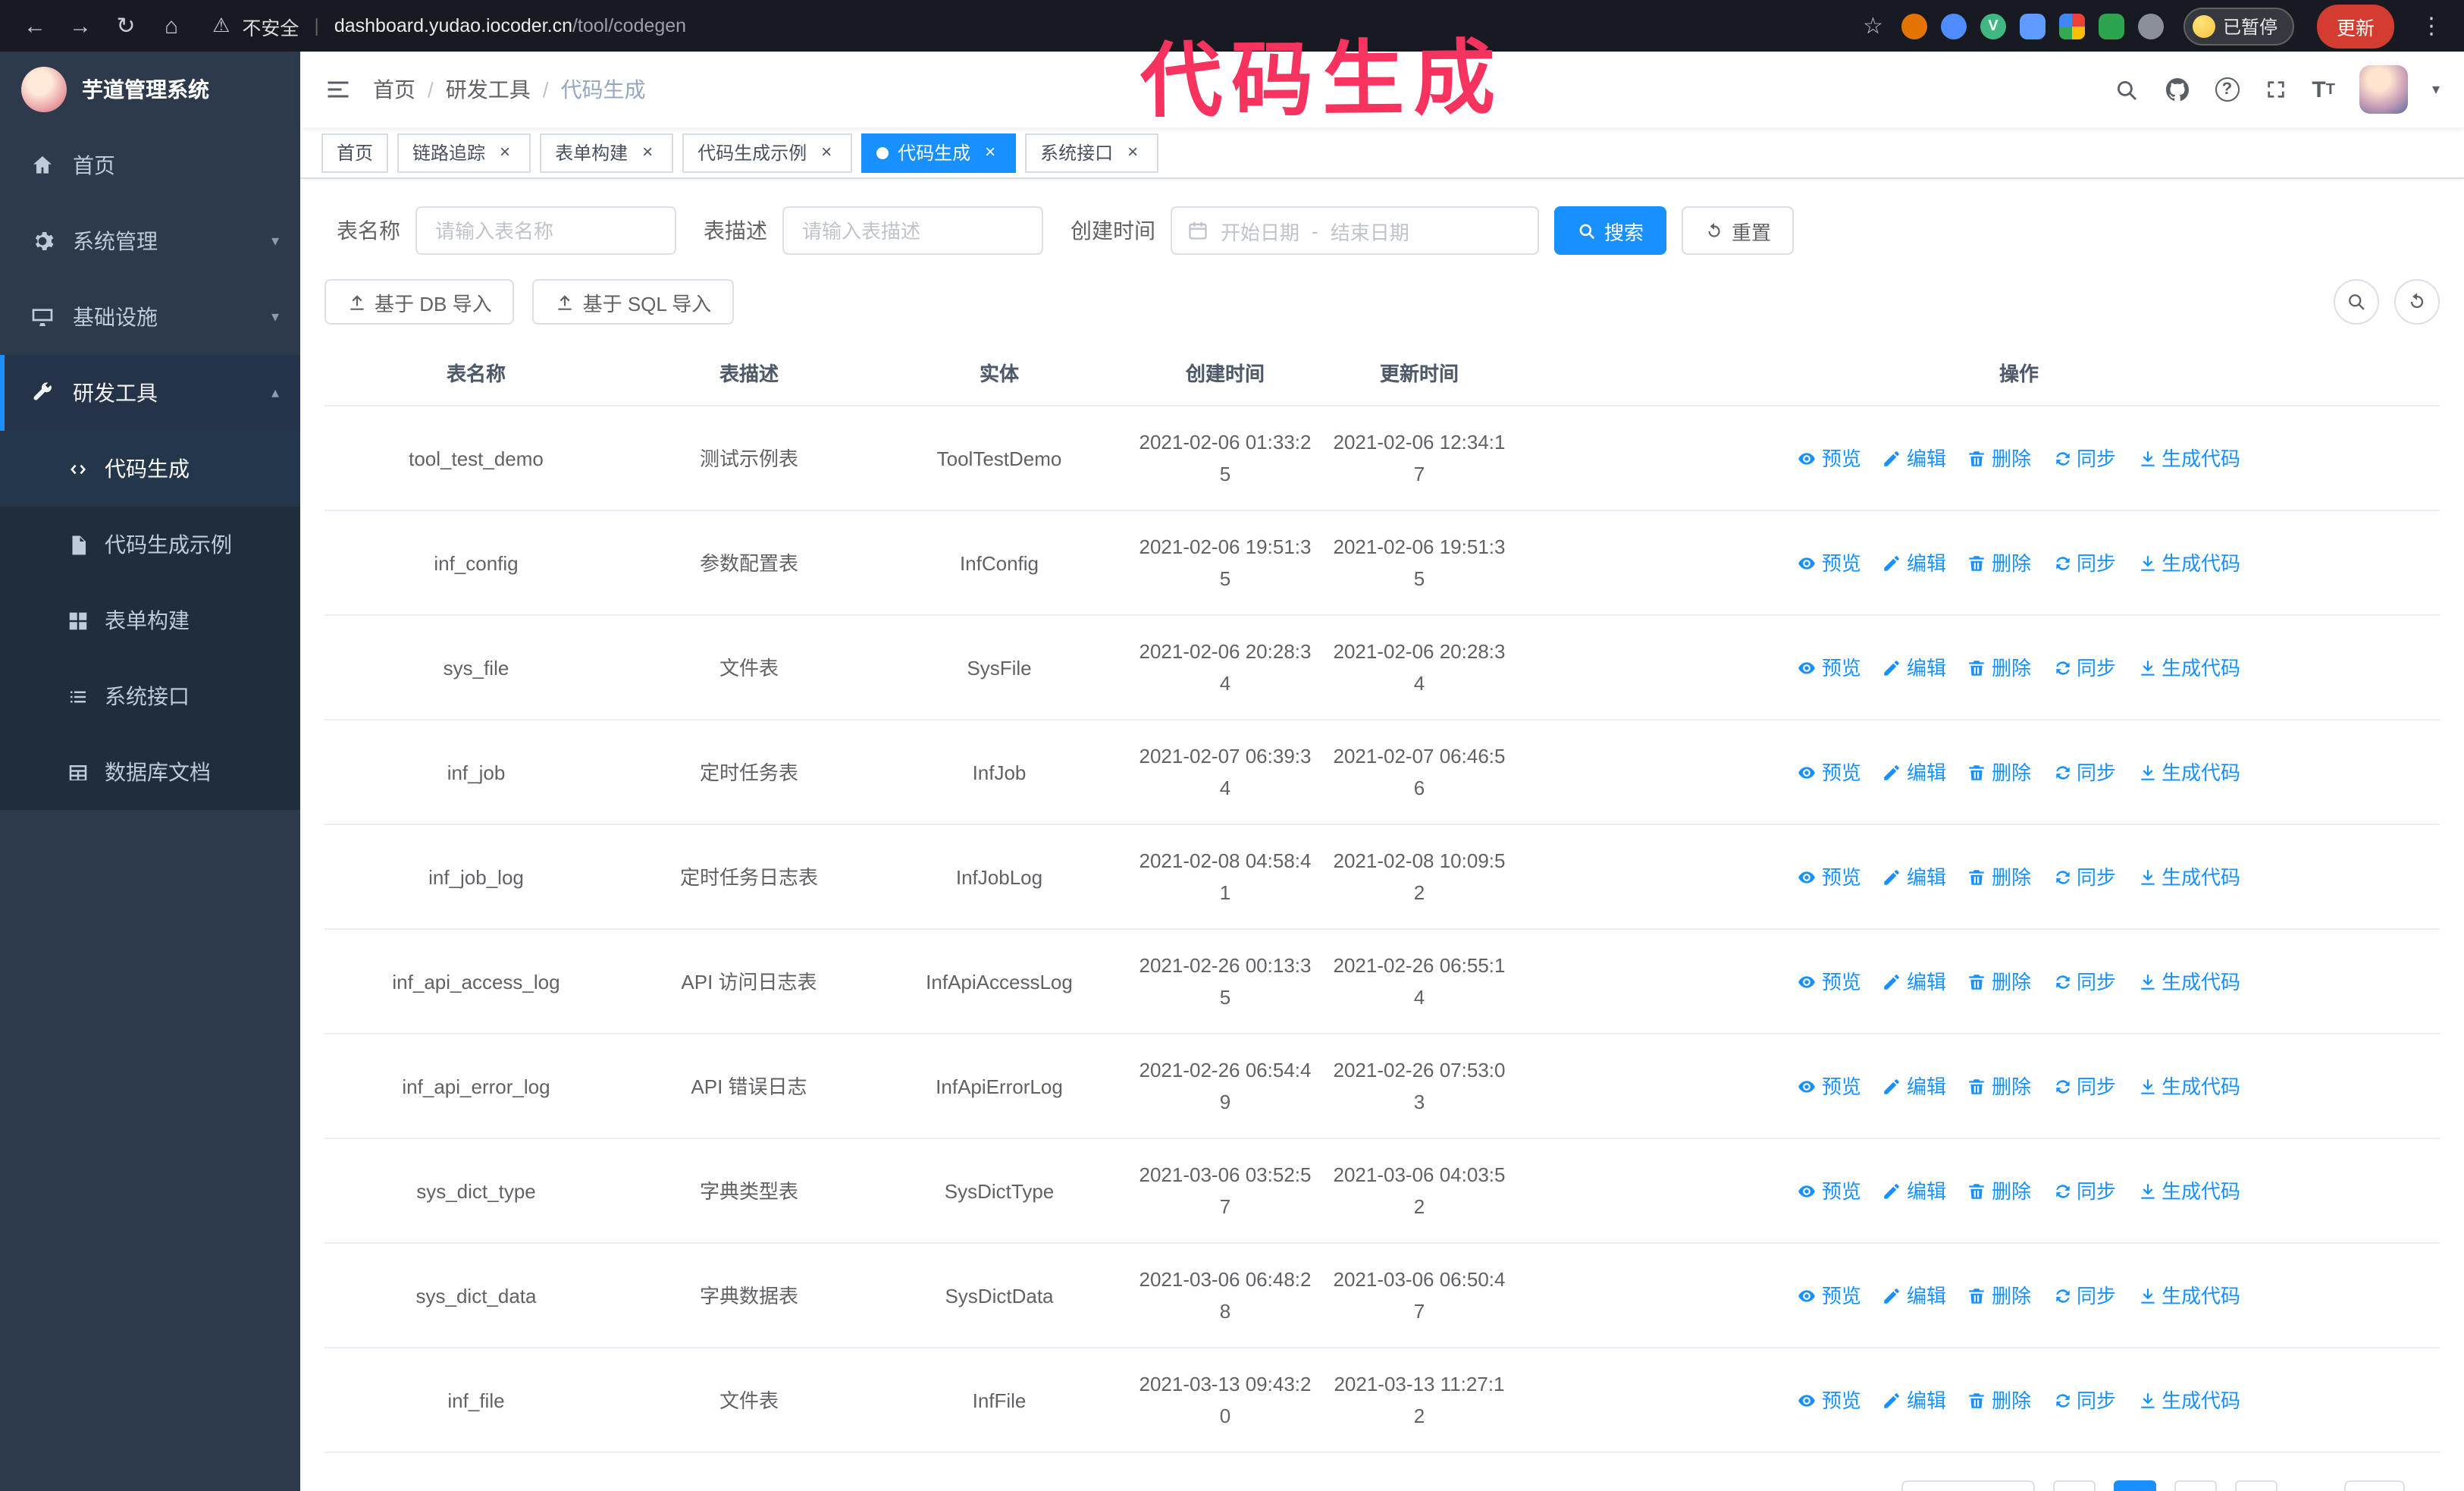 This screenshot has height=1491, width=2464. Describe the element at coordinates (545, 230) in the screenshot. I see `table-name-input` at that location.